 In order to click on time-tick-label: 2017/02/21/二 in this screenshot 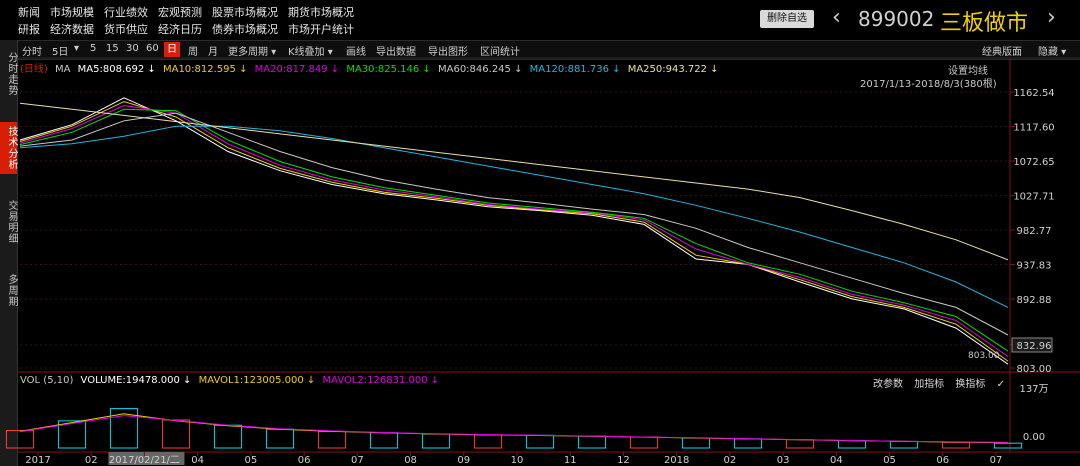, I will do `click(144, 460)`.